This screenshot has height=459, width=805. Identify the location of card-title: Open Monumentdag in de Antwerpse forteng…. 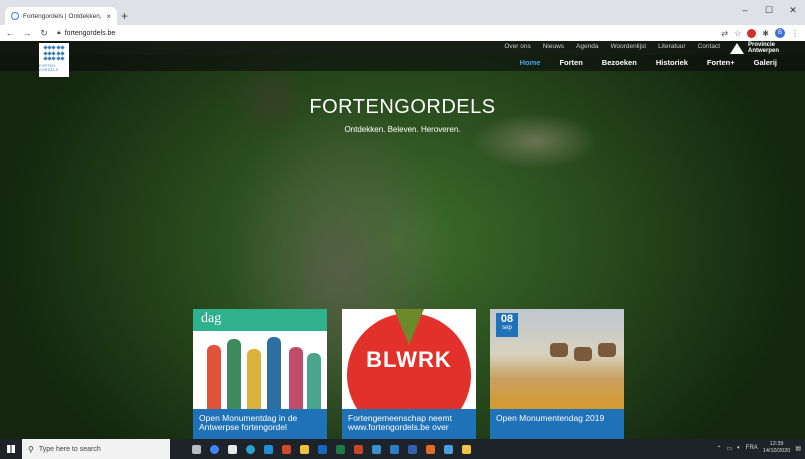
(260, 423).